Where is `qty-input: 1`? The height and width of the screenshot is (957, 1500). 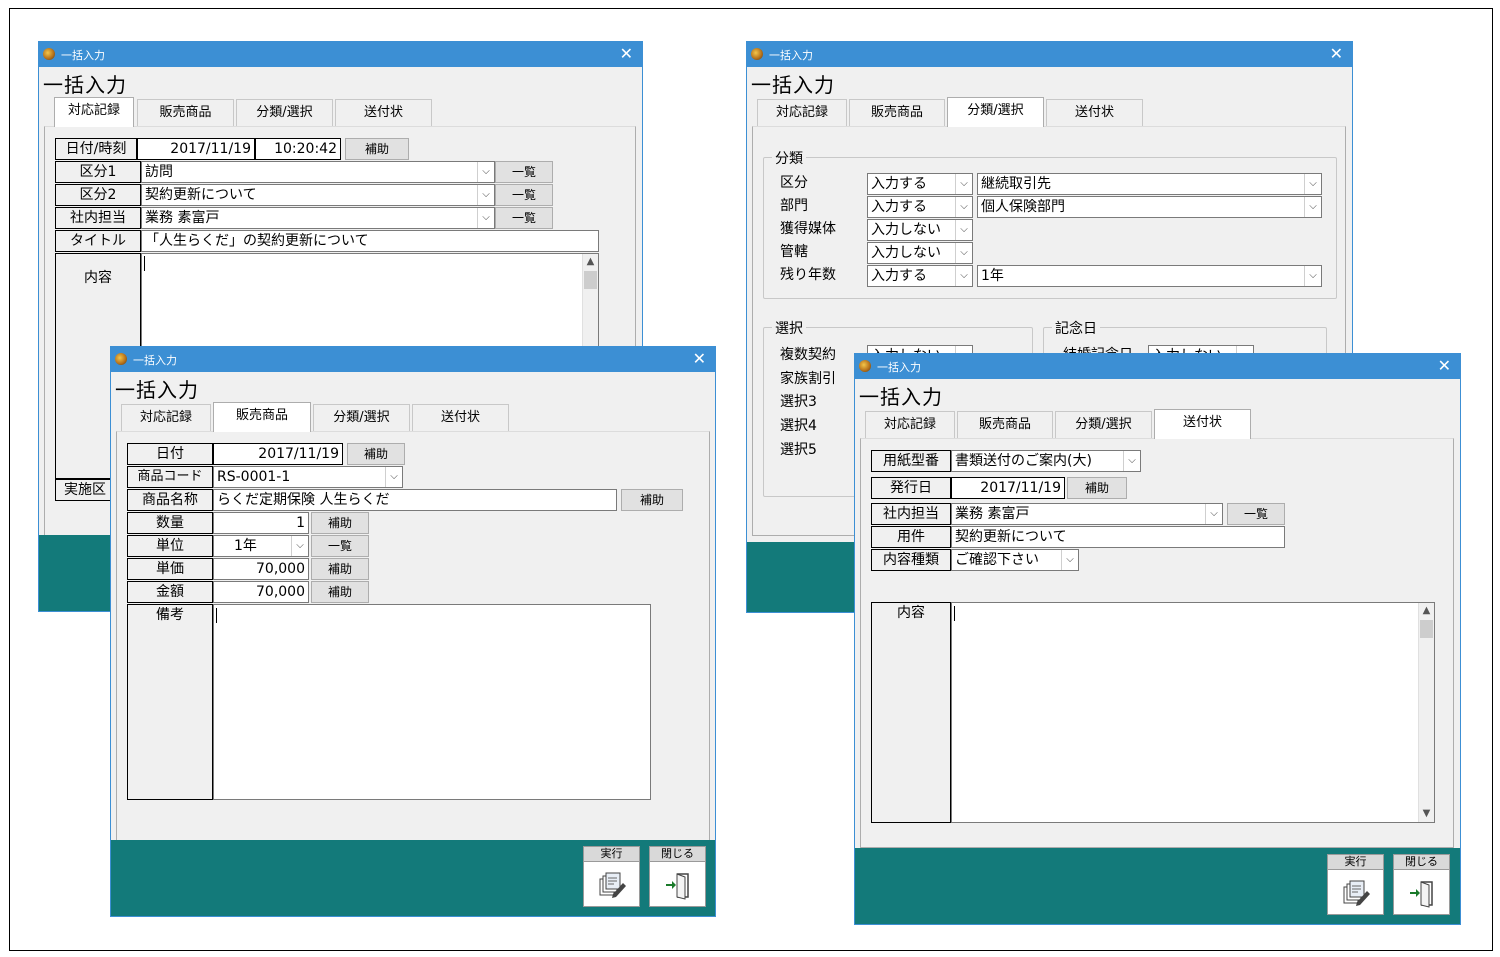 qty-input: 1 is located at coordinates (261, 523).